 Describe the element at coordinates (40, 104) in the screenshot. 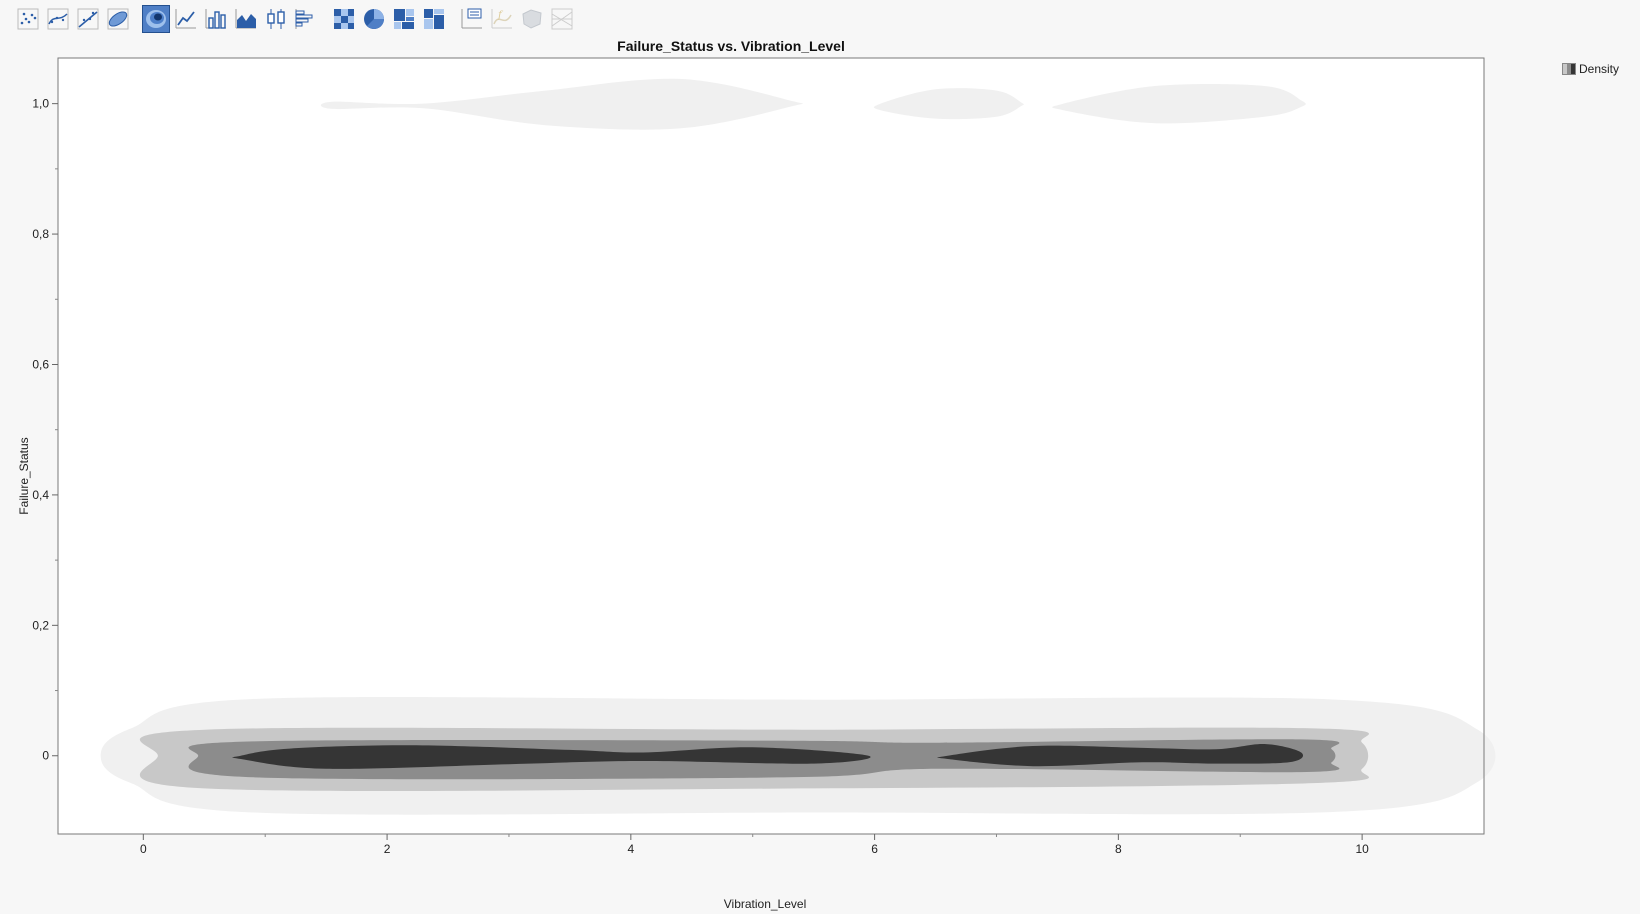

I see `y-tick-label-5: 1,0` at that location.